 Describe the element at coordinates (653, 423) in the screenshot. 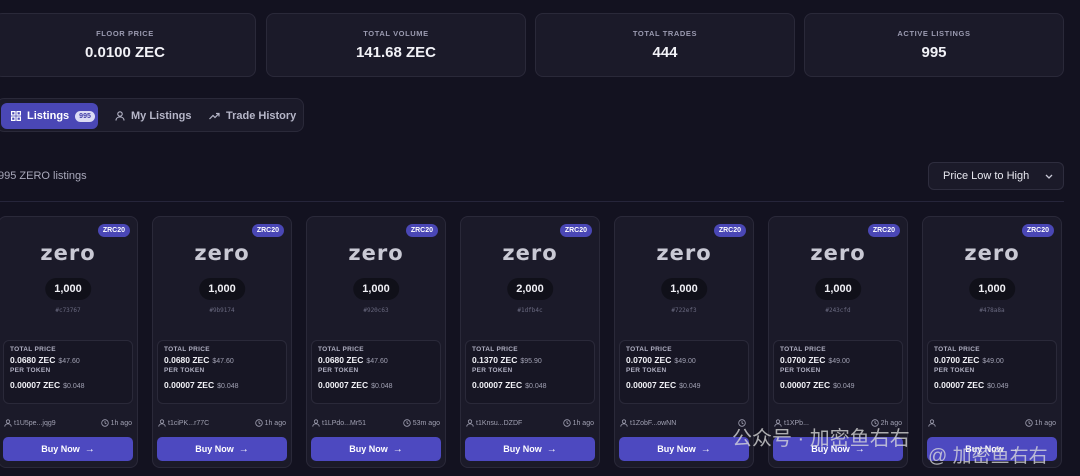

I see `seller-address: t1ZobF...owNN` at that location.